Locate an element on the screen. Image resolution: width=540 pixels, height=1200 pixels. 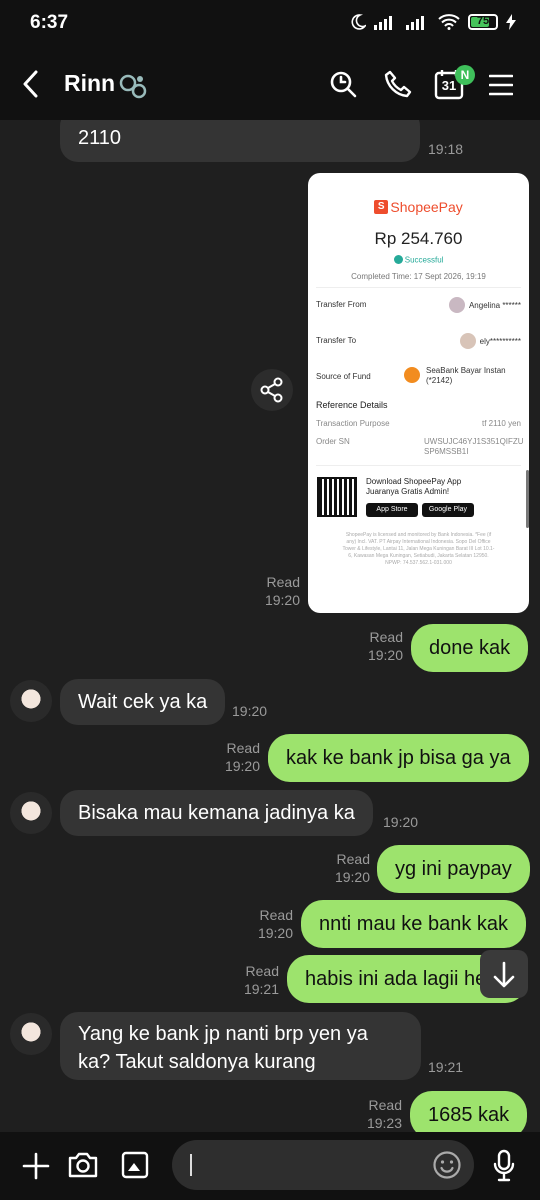
purpose-value: tf 2110 yen is located at coordinates (501, 423).